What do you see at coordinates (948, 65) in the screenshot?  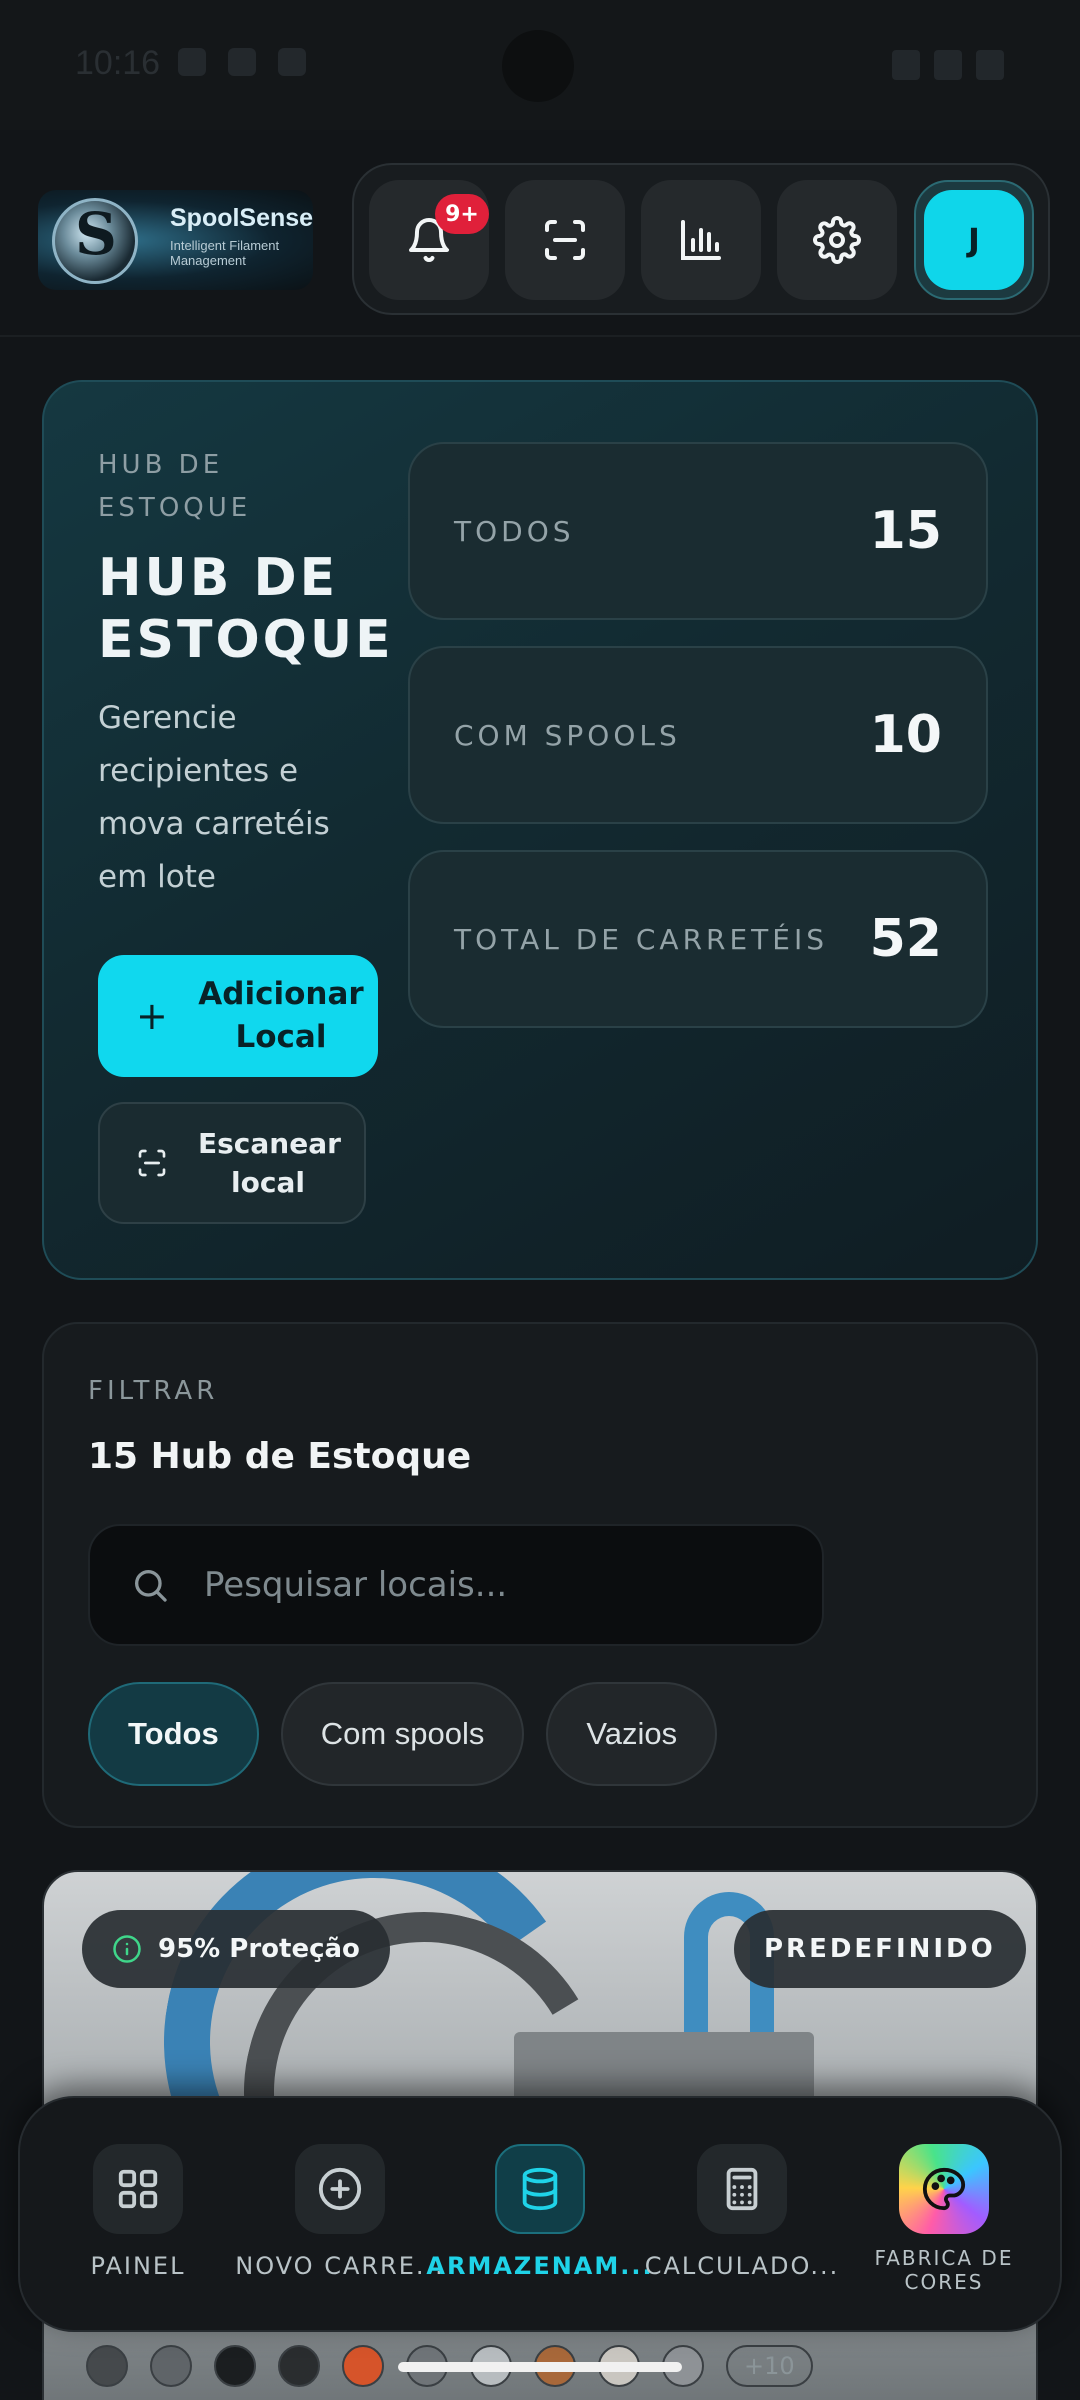 I see `status-system-icons` at bounding box center [948, 65].